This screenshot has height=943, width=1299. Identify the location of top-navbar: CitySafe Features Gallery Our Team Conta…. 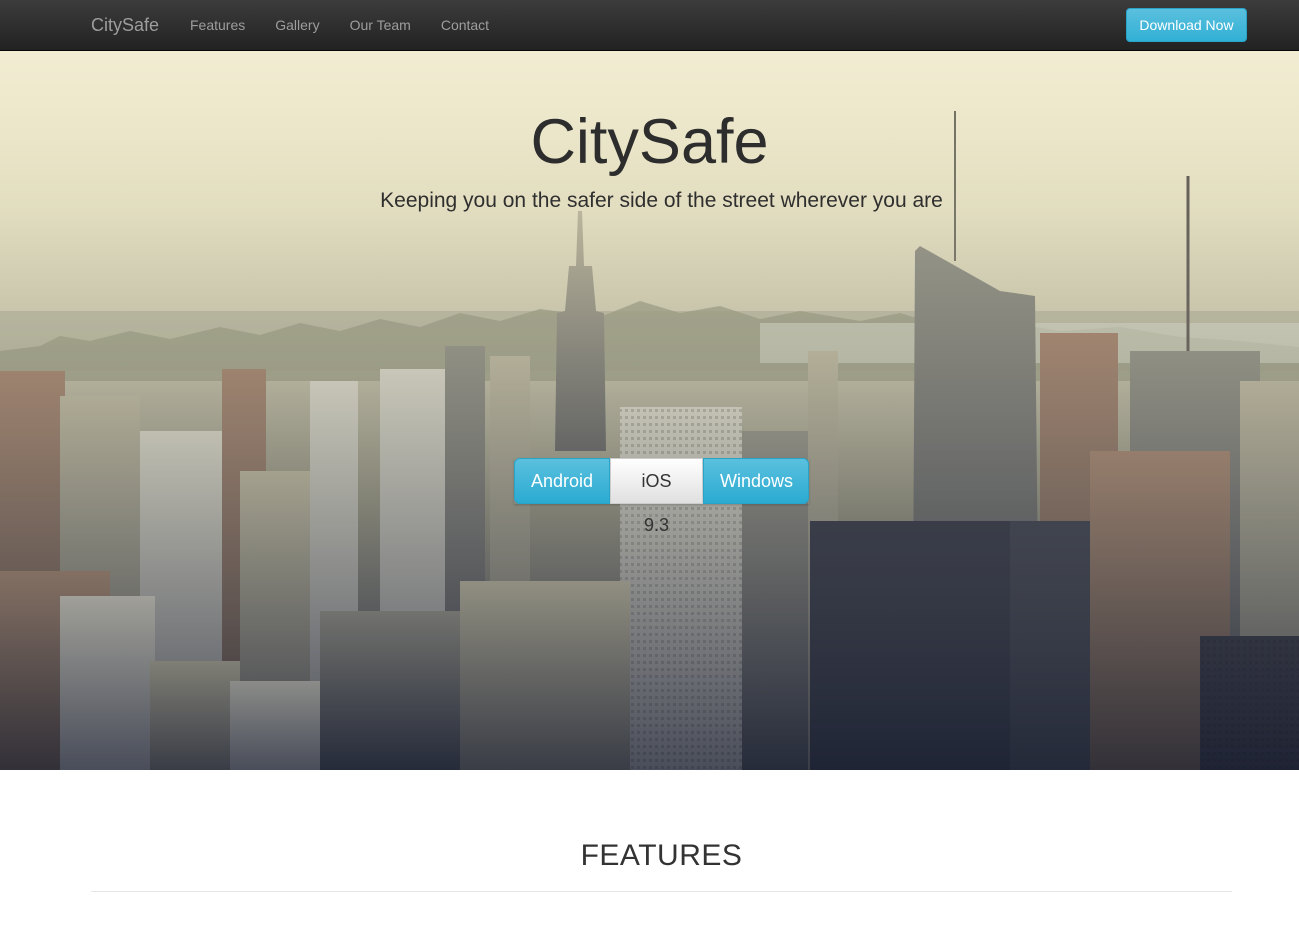
(649, 25).